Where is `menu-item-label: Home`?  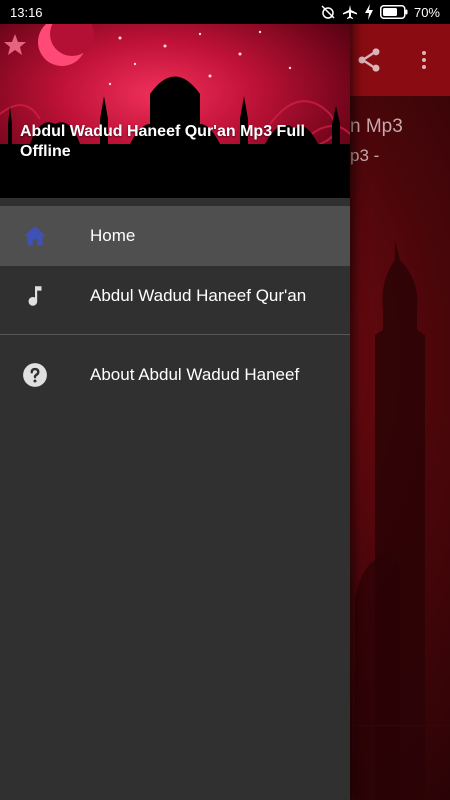
menu-item-label: Home is located at coordinates (113, 235).